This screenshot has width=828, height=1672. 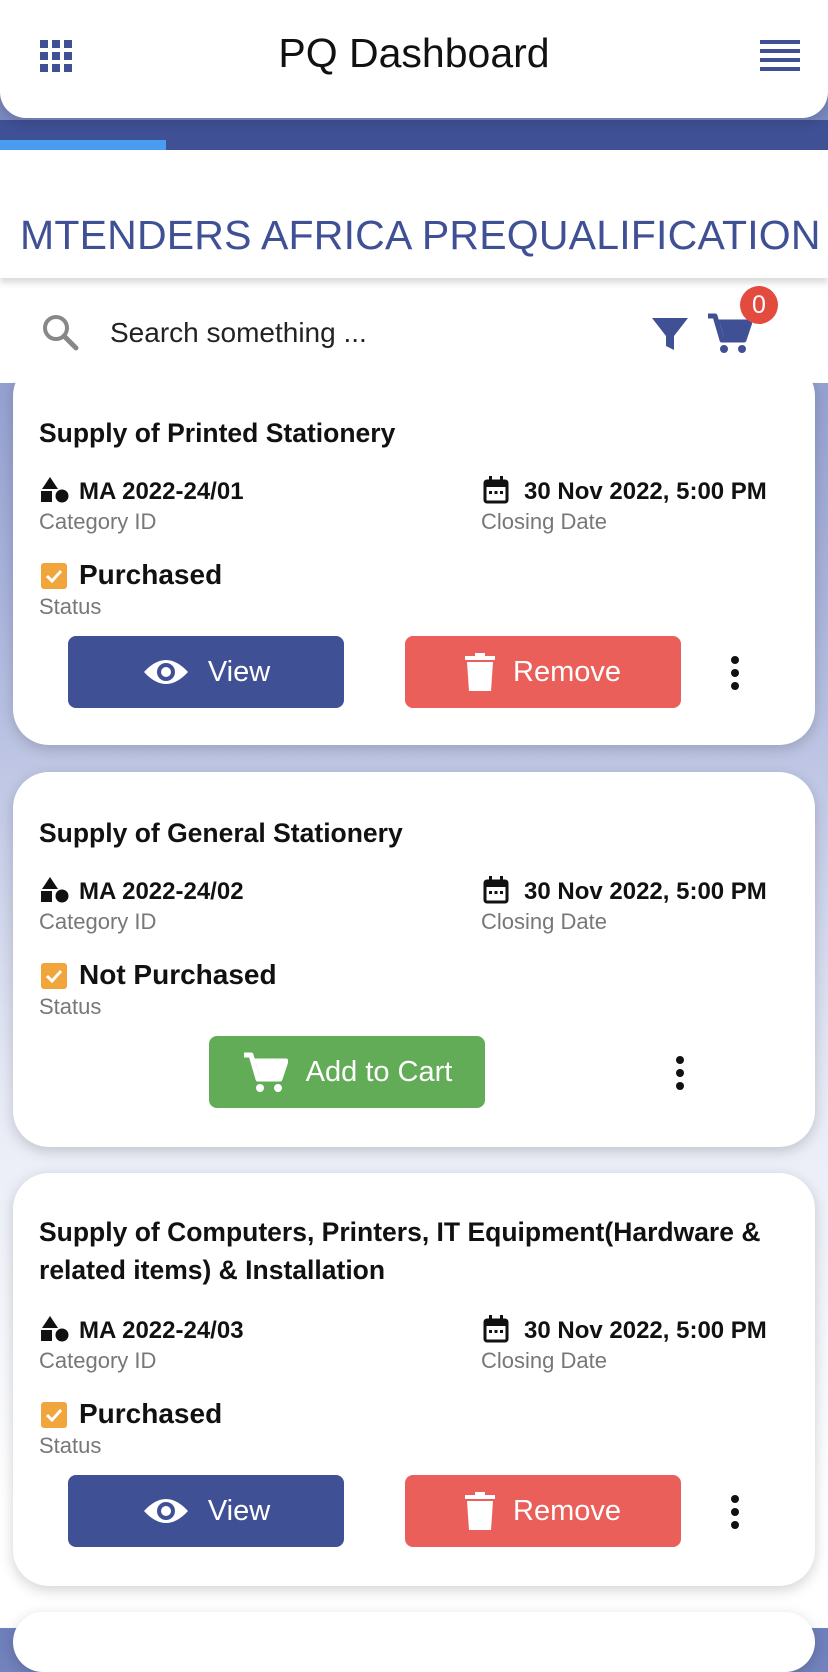 I want to click on search-bar: 0, so click(x=414, y=334).